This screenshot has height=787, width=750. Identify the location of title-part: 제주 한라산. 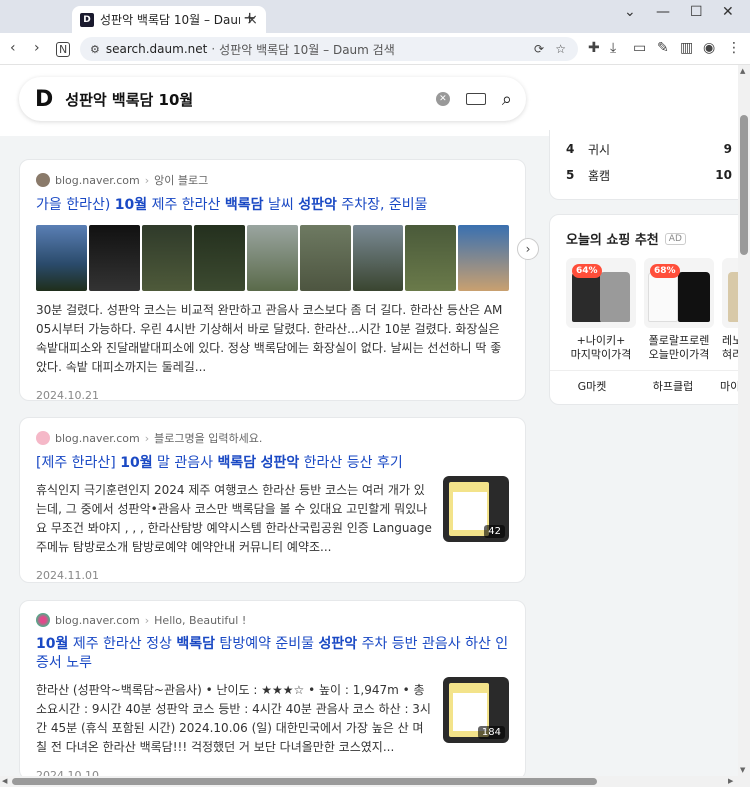
(186, 205).